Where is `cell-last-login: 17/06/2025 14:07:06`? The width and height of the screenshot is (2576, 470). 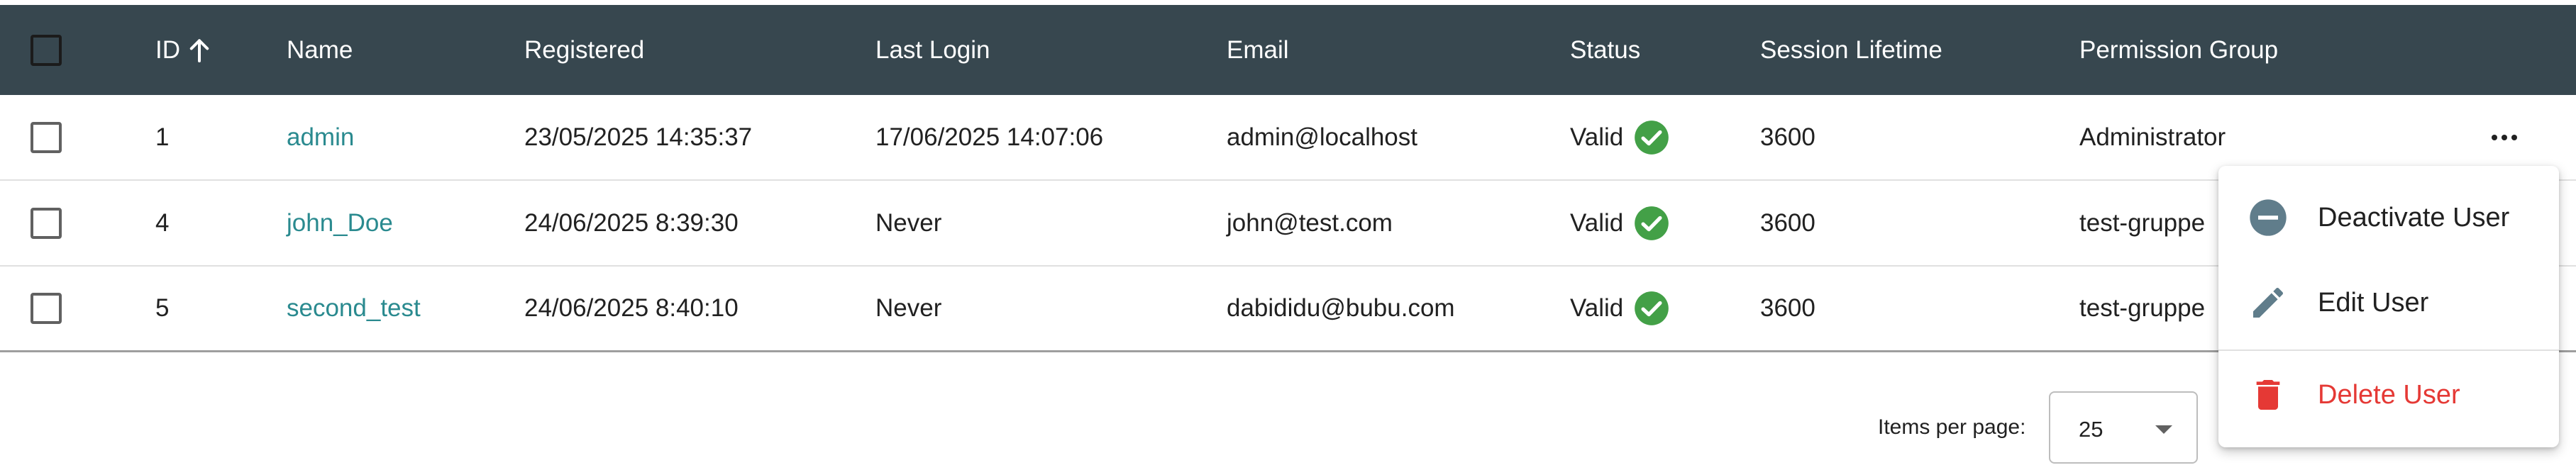
cell-last-login: 17/06/2025 14:07:06 is located at coordinates (989, 137).